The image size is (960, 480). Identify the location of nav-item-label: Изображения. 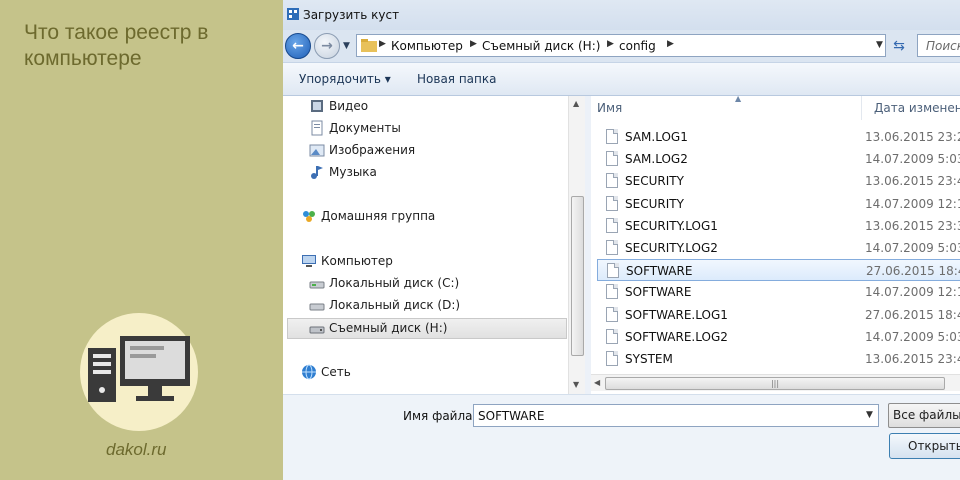
(372, 150).